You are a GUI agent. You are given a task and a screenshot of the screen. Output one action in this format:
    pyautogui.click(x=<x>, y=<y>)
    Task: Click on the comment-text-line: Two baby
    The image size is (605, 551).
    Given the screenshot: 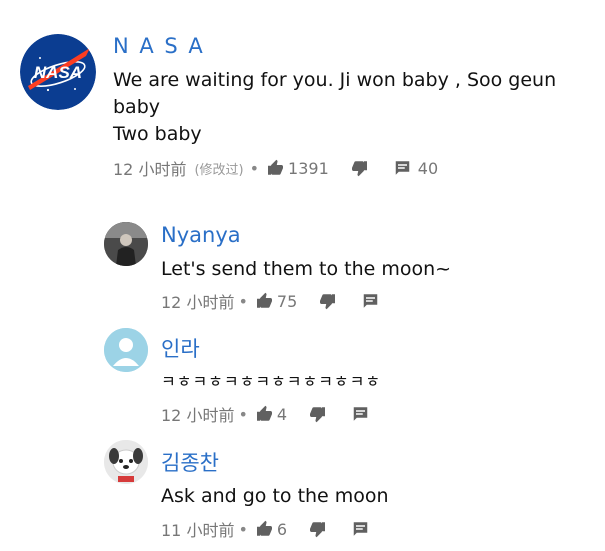 What is the action you would take?
    pyautogui.click(x=157, y=134)
    